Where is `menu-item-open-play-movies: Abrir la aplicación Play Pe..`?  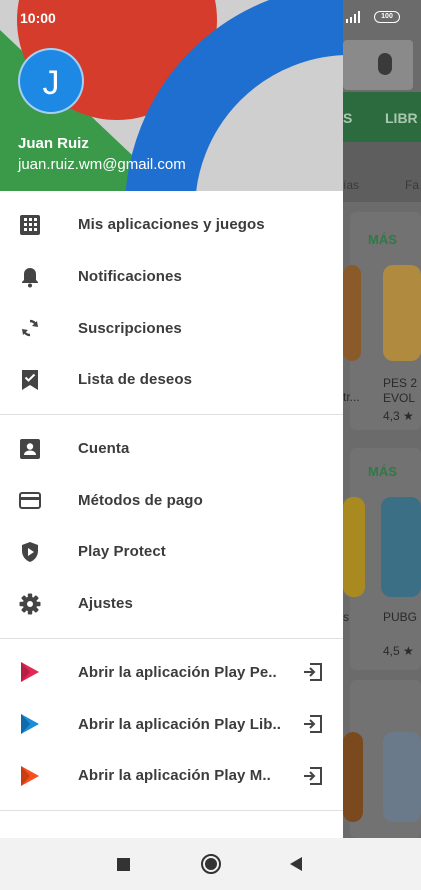 menu-item-open-play-movies: Abrir la aplicación Play Pe.. is located at coordinates (171, 673).